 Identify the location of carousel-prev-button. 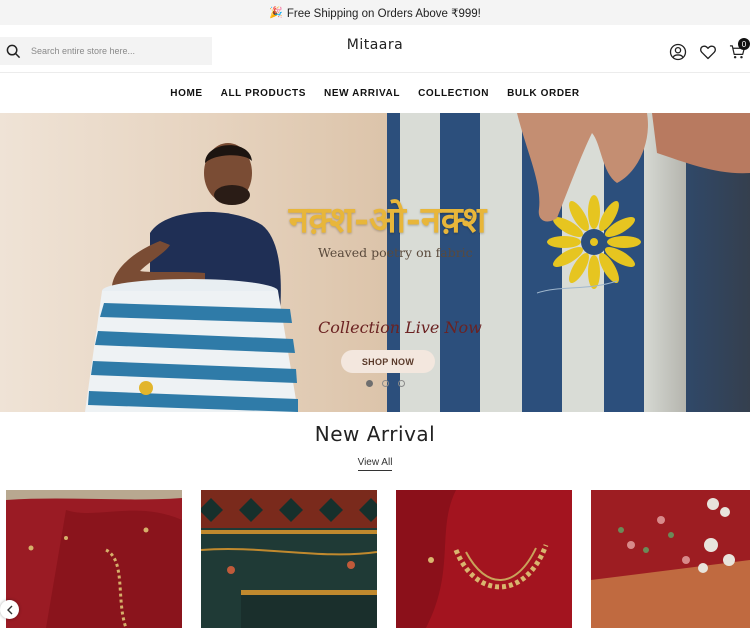
(9, 609).